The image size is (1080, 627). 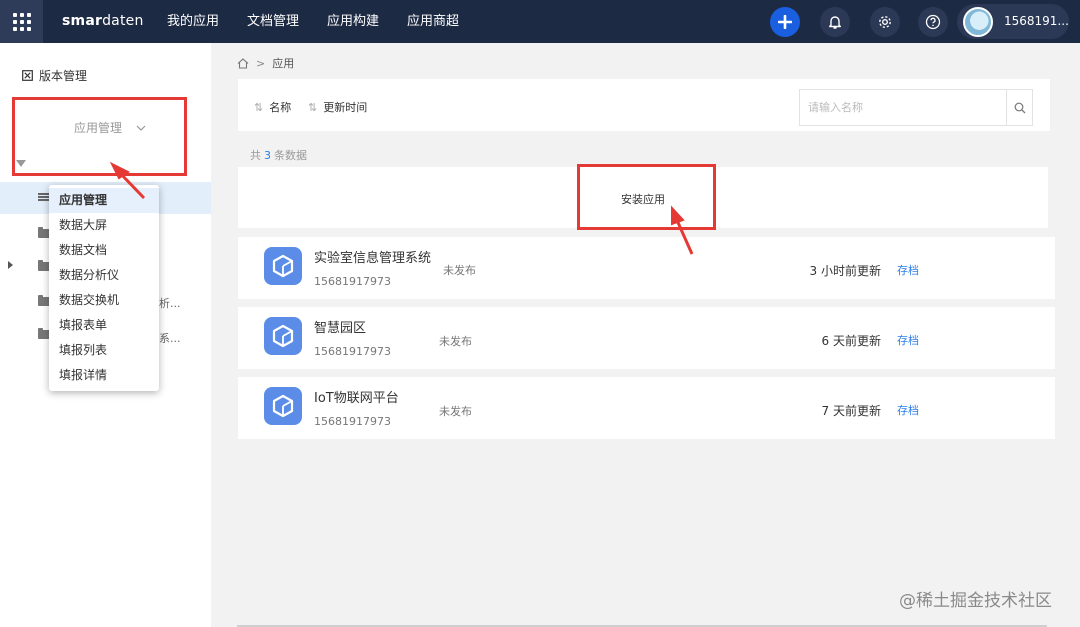 I want to click on annotation-arrows, so click(x=401, y=208).